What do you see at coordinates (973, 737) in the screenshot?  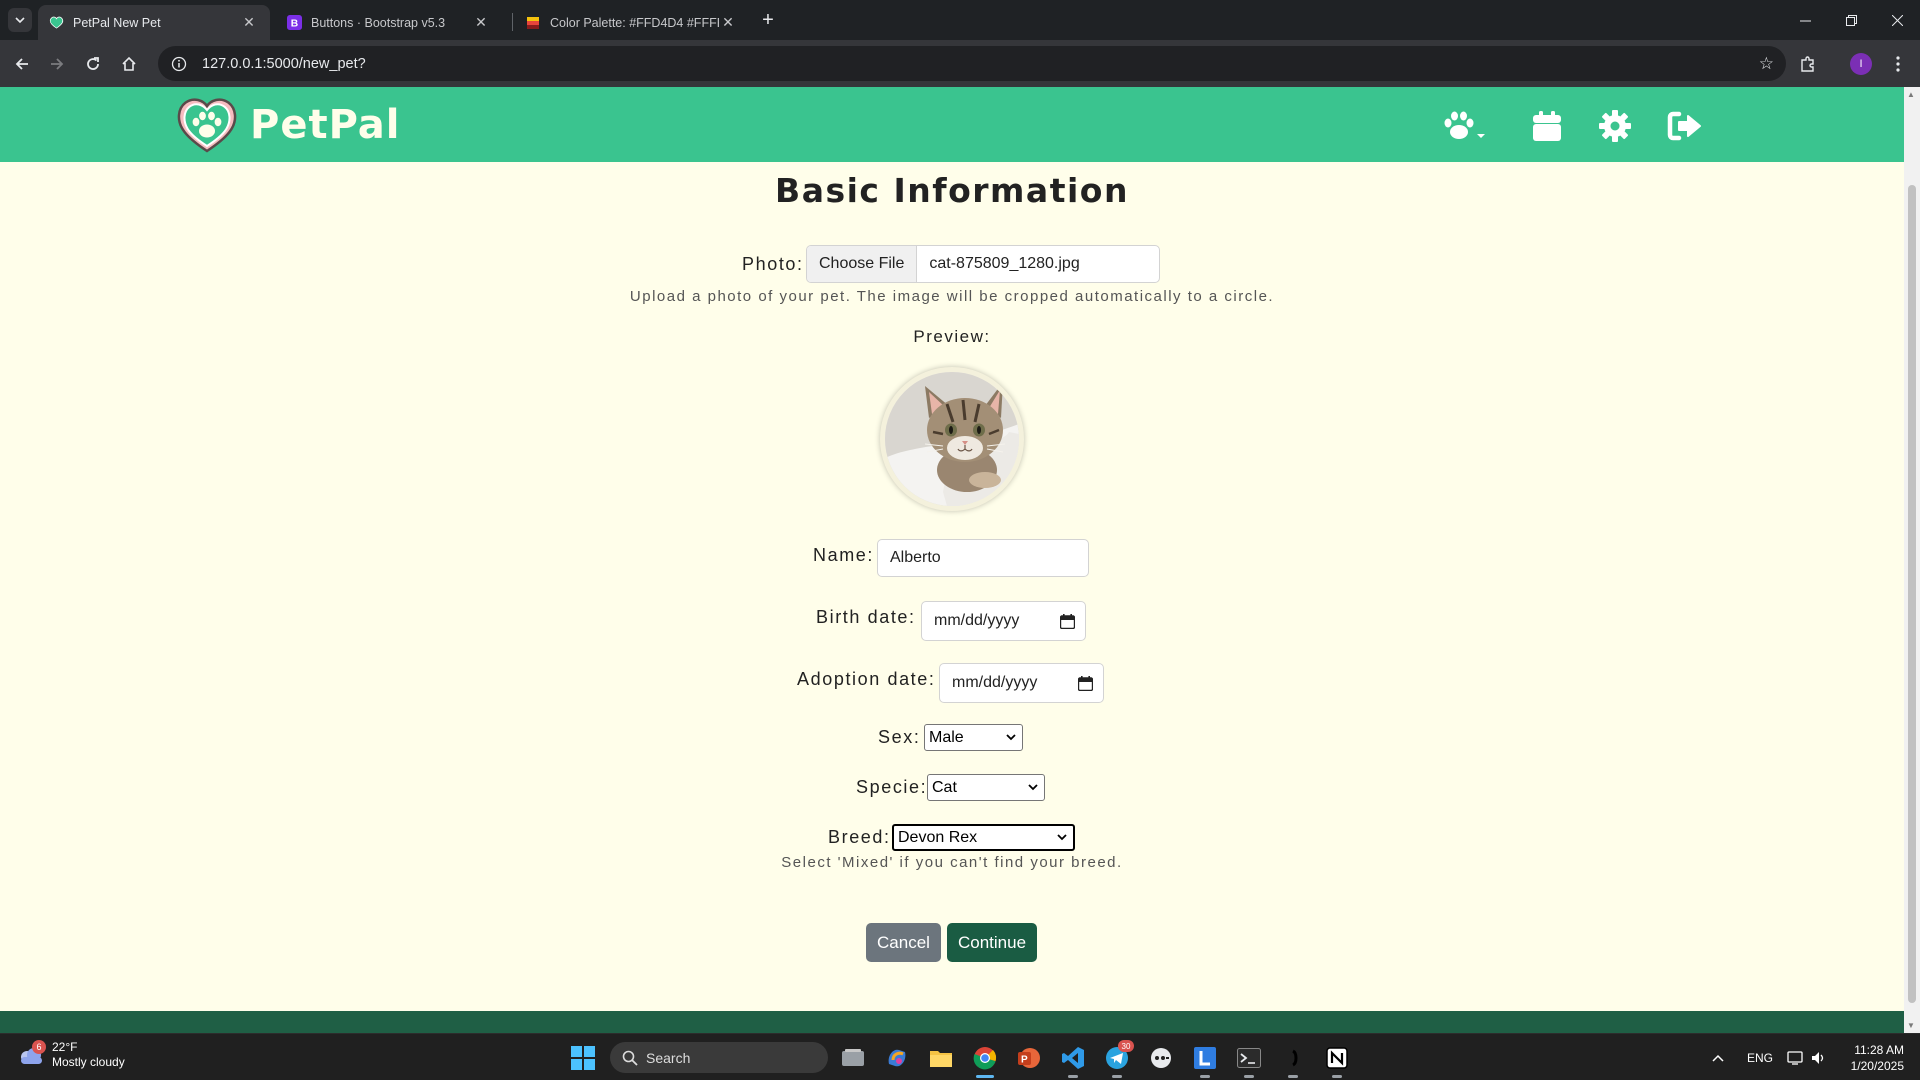 I see `sex-select: Male` at bounding box center [973, 737].